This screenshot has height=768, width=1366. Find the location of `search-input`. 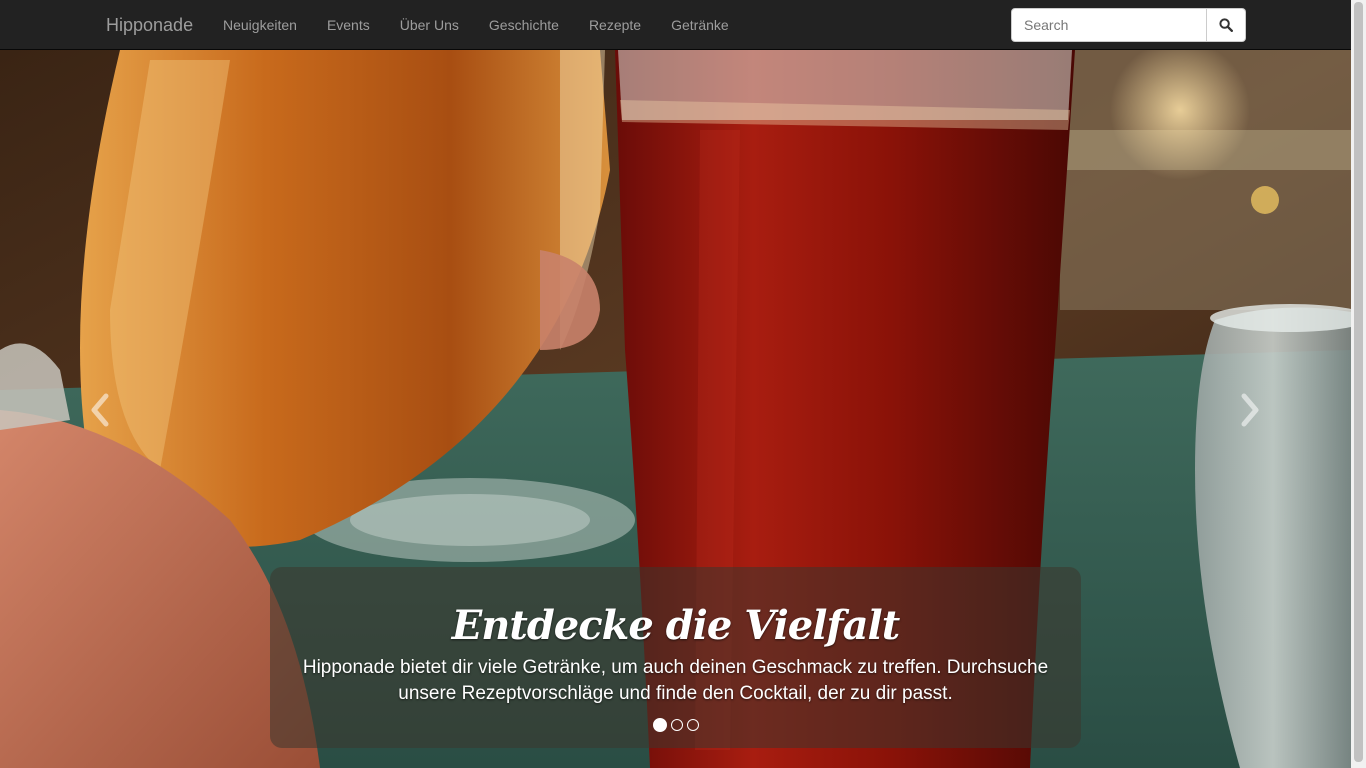

search-input is located at coordinates (1109, 25).